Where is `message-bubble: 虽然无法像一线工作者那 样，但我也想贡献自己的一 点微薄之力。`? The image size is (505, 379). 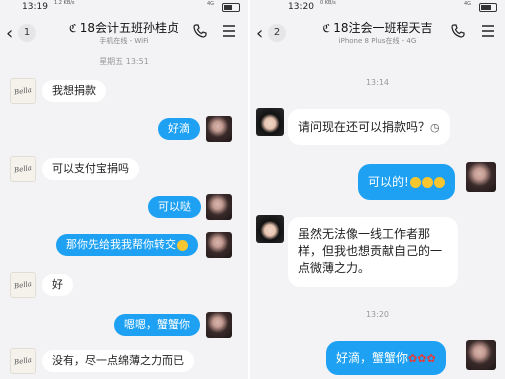
message-bubble: 虽然无法像一线工作者那 样，但我也想贡献自己的一 点微薄之力。 is located at coordinates (373, 252).